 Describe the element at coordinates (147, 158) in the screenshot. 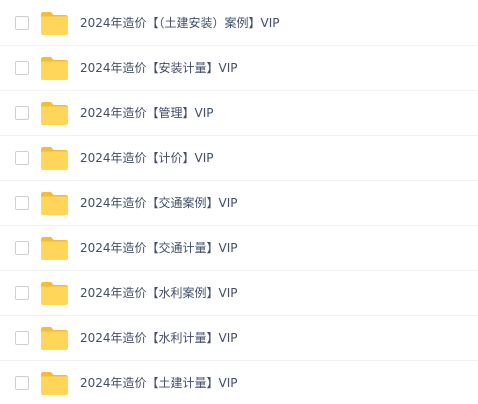

I see `file-name: 2024年造价【计价】VIP` at that location.